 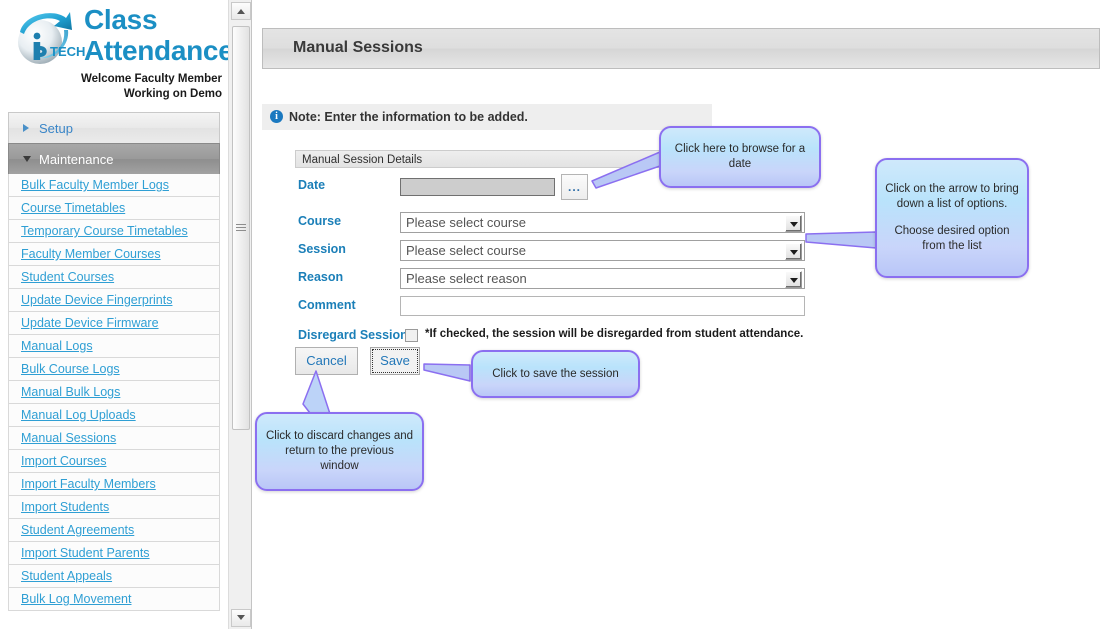 I want to click on sidebar-item-manual-sessions: Manual Sessions, so click(x=114, y=438).